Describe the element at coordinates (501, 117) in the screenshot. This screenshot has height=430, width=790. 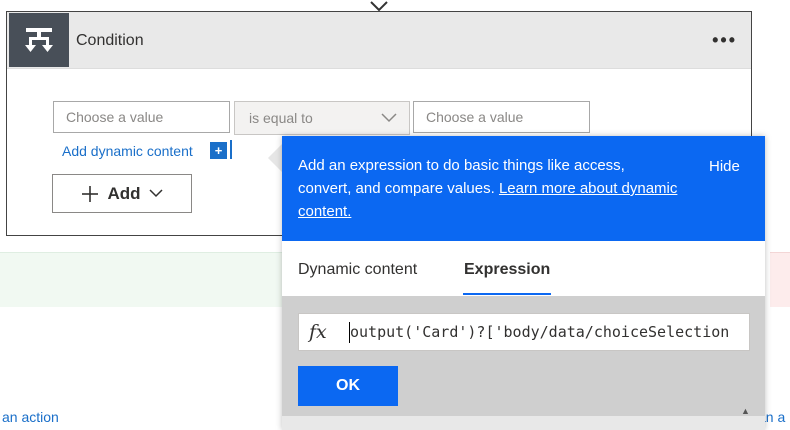
I see `right-value-input: Choose a value` at that location.